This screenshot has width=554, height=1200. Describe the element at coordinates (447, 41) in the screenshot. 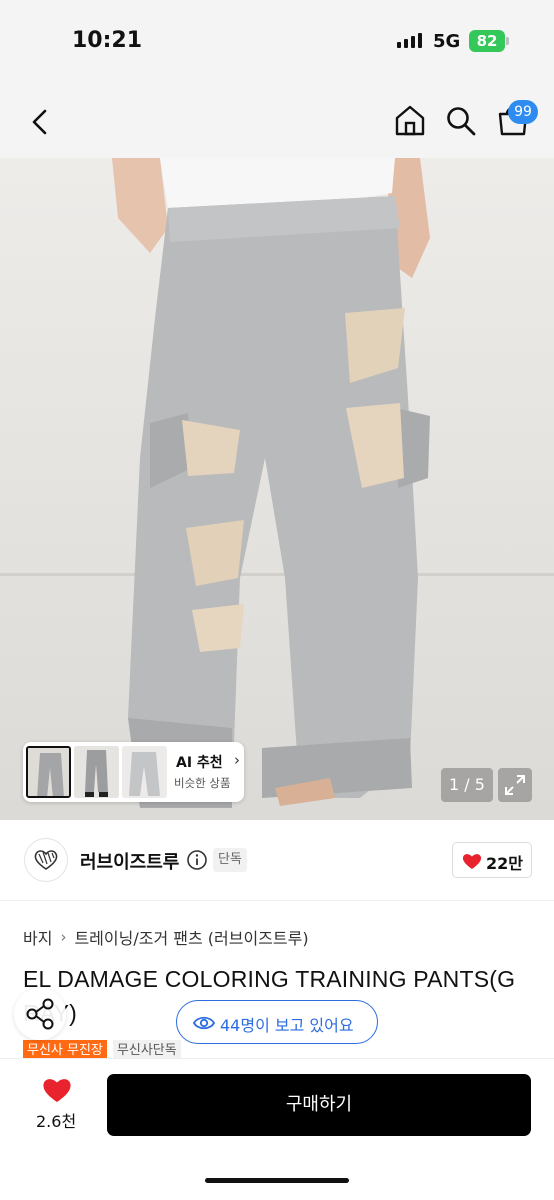

I see `network-type: 5G` at that location.